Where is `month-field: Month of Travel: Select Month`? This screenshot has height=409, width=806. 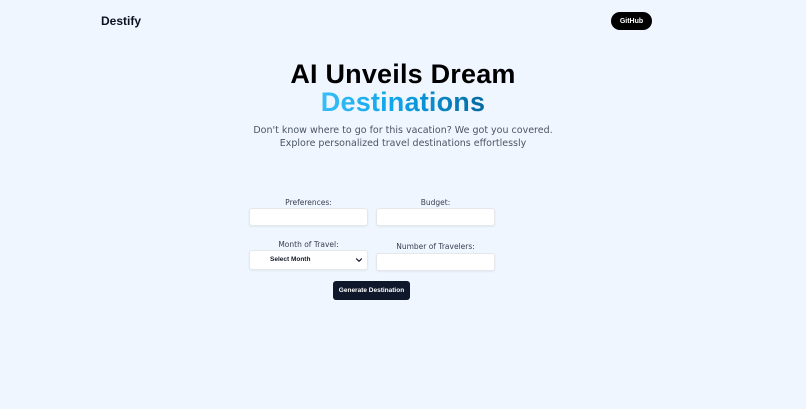
month-field: Month of Travel: Select Month is located at coordinates (308, 255).